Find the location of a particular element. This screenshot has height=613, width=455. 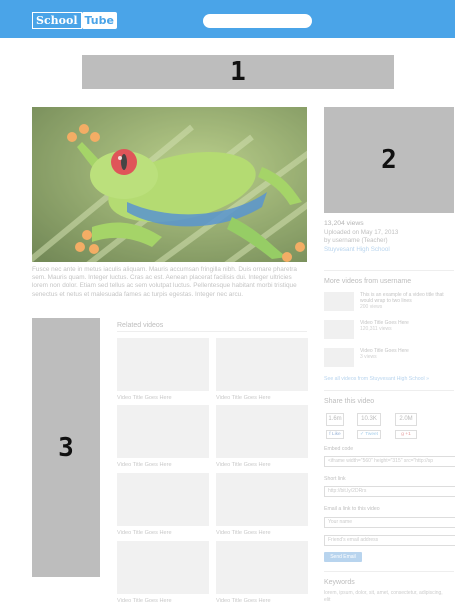

send-email-button: Send Email is located at coordinates (343, 557).